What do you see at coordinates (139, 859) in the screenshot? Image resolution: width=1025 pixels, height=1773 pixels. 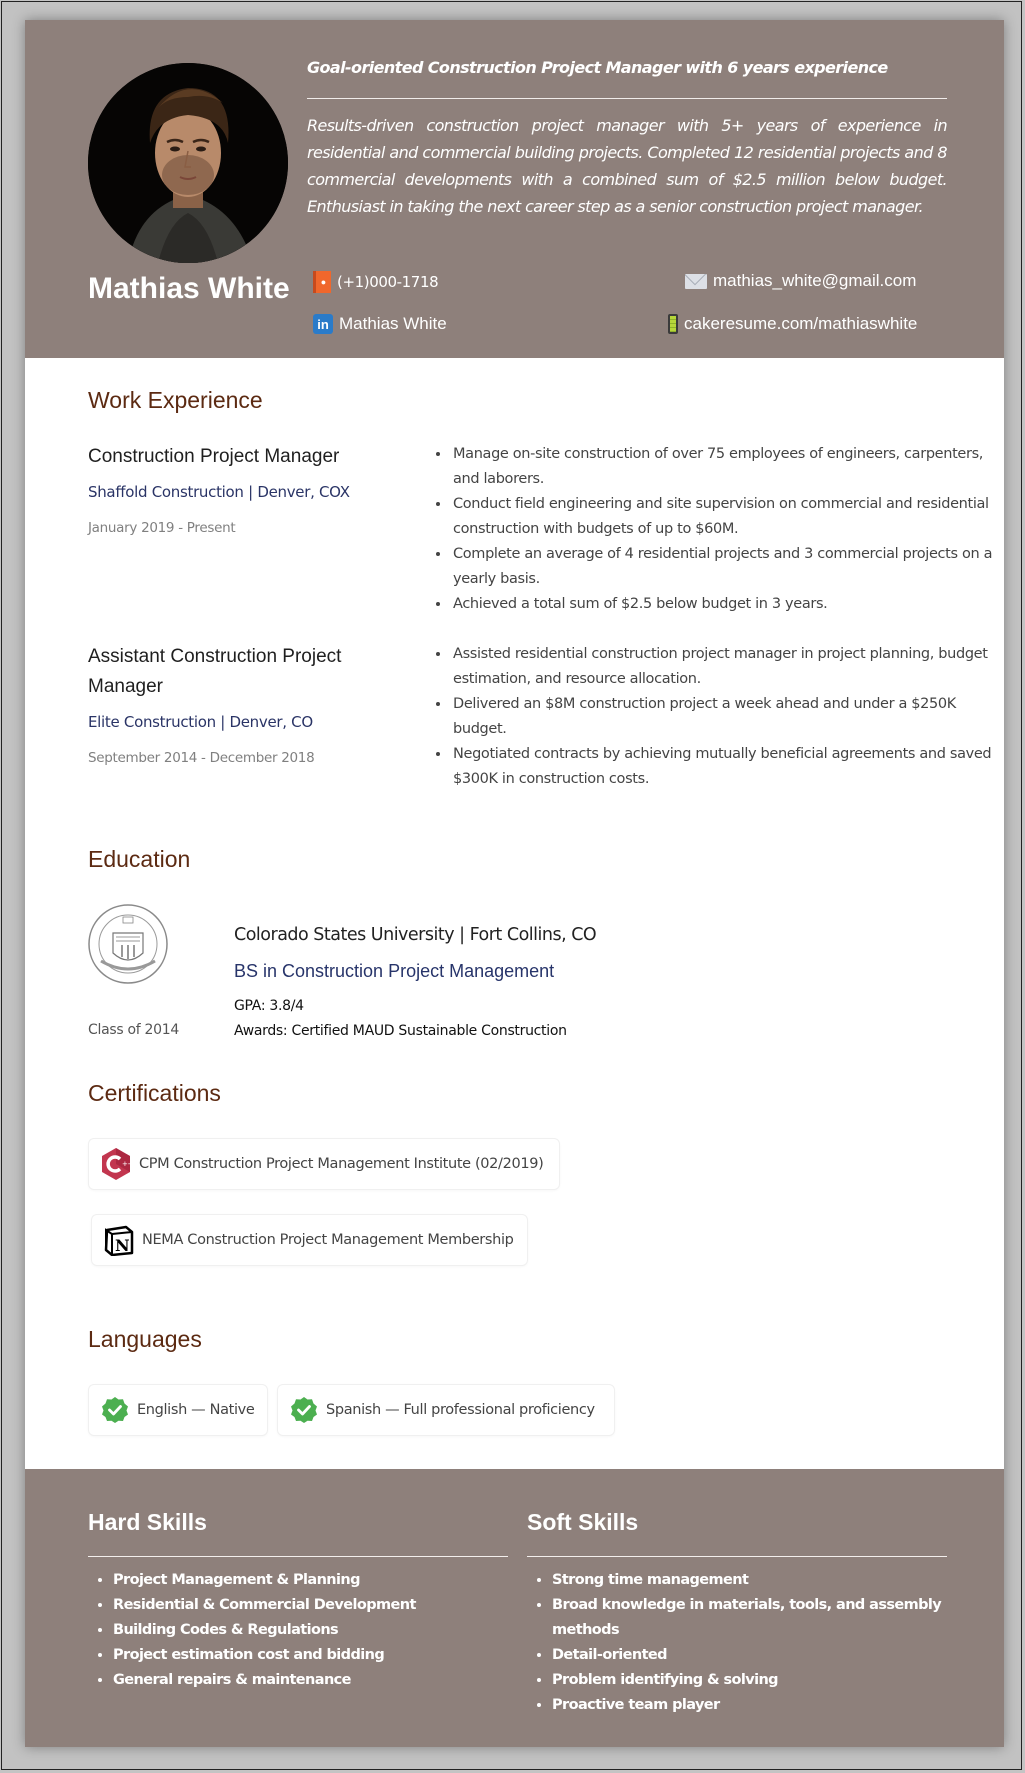 I see `education-heading: Education` at bounding box center [139, 859].